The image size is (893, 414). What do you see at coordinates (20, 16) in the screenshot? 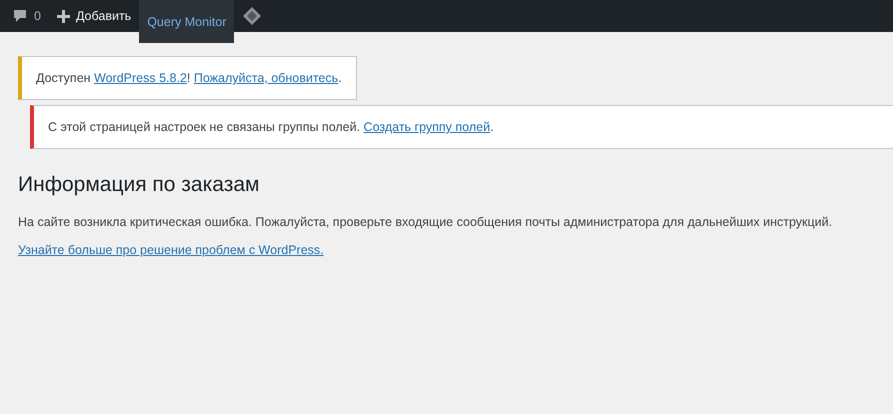
I see `speech-bubble-icon` at bounding box center [20, 16].